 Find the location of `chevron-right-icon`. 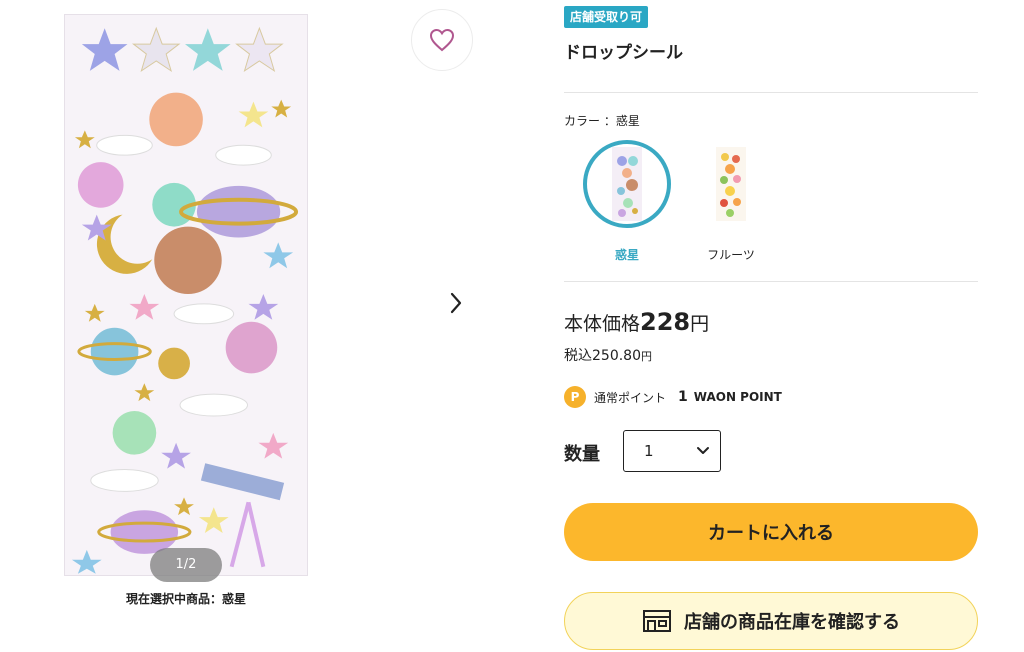

chevron-right-icon is located at coordinates (456, 303).